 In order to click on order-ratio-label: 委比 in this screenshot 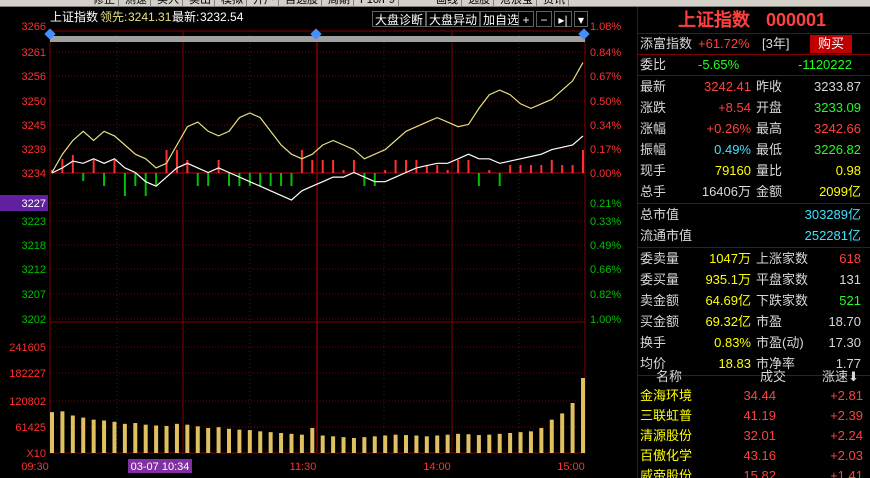, I will do `click(653, 64)`.